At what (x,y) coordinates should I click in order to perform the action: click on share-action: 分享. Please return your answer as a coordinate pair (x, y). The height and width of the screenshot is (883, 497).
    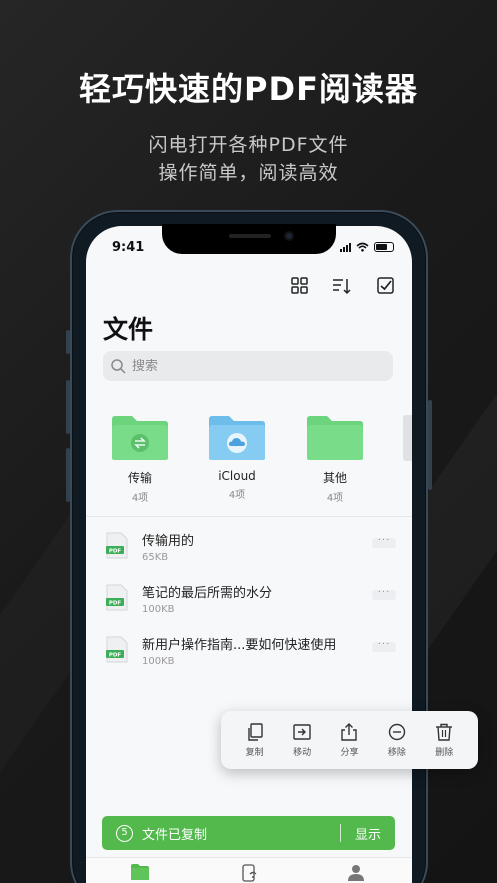
    Looking at the image, I should click on (349, 740).